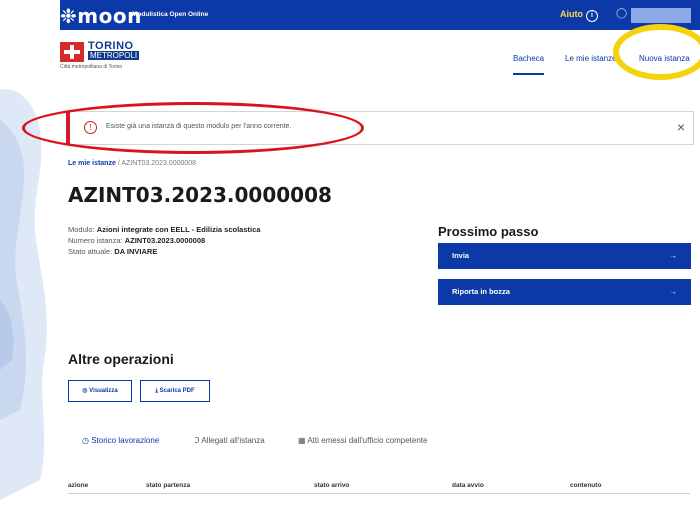  What do you see at coordinates (193, 128) in the screenshot?
I see `highlight-ellipse-annotation` at bounding box center [193, 128].